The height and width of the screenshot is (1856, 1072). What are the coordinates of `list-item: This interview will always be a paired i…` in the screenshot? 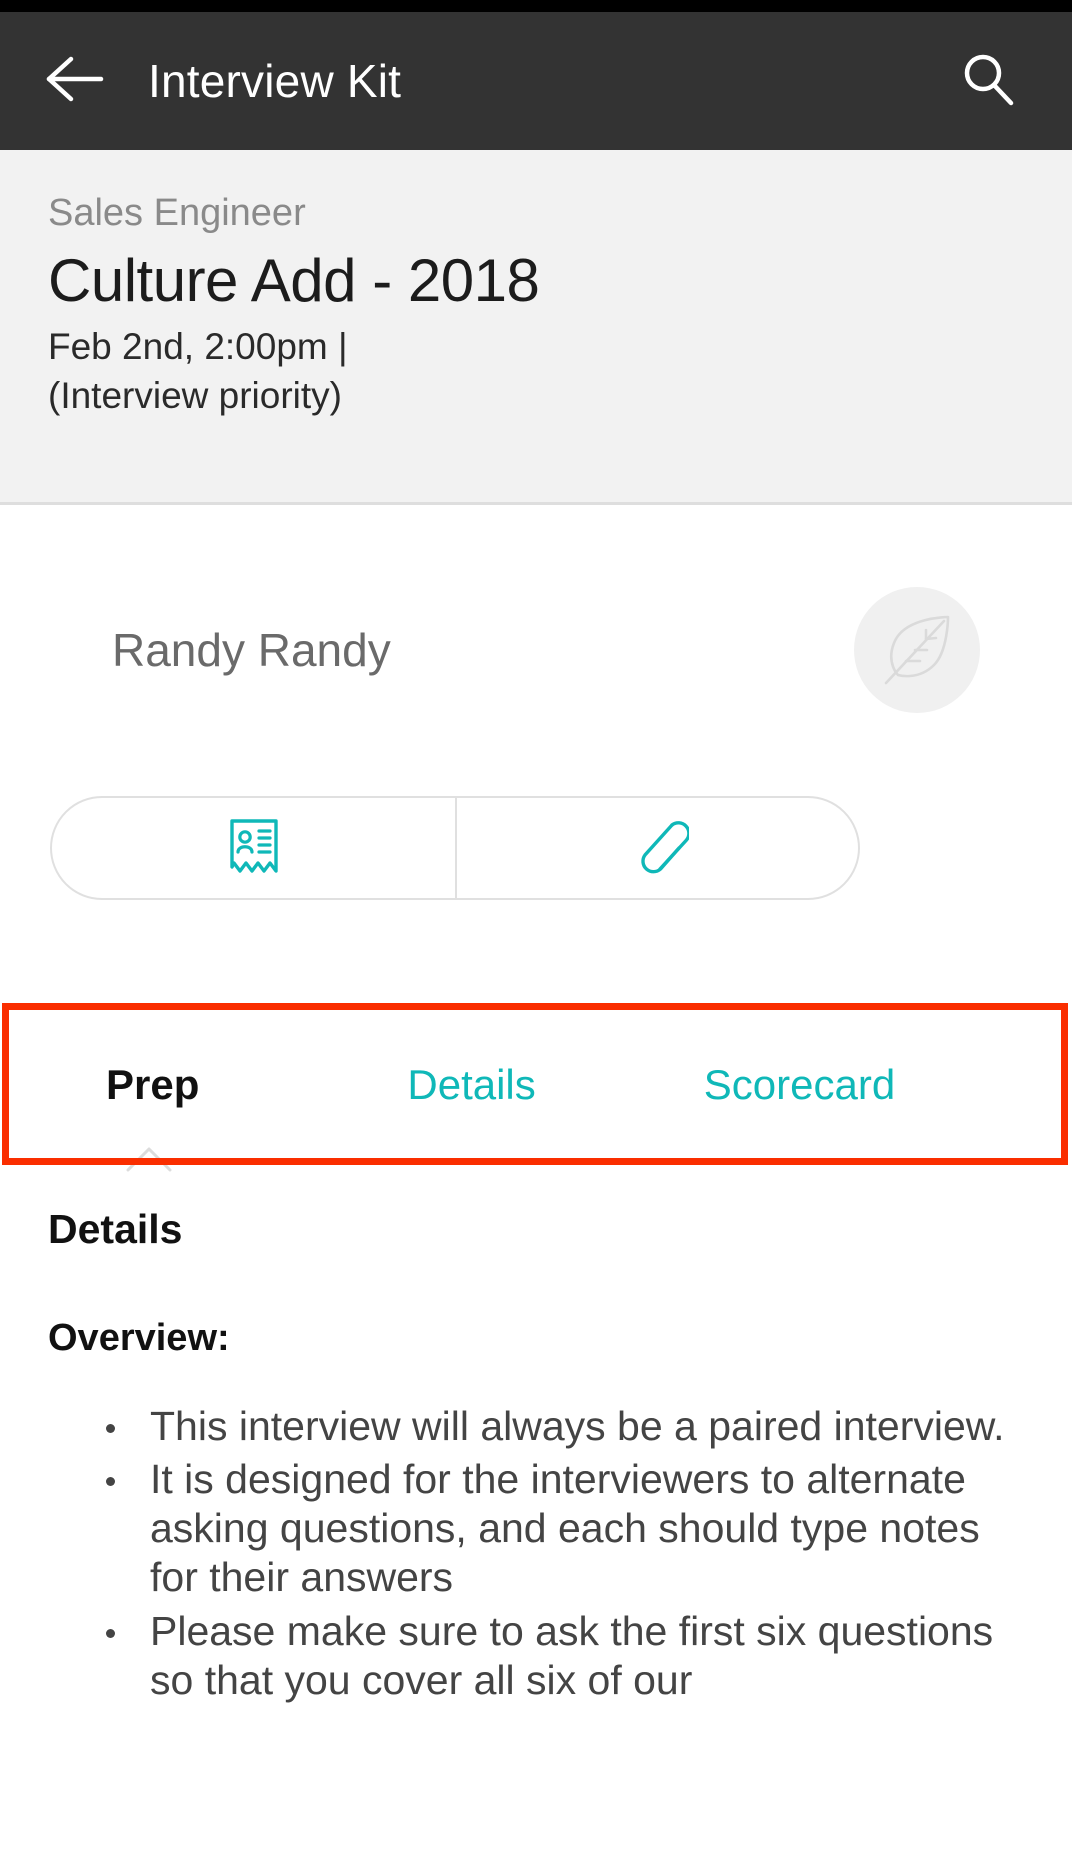 It's located at (562, 1426).